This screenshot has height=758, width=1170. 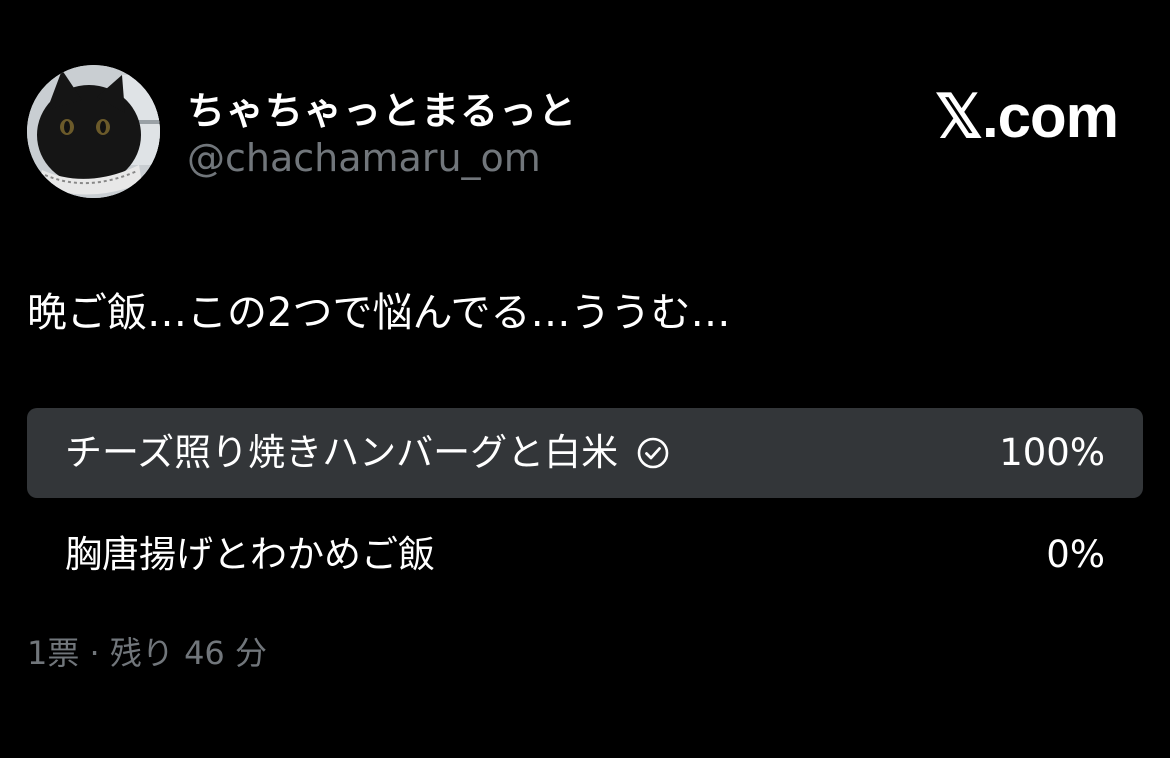 What do you see at coordinates (382, 107) in the screenshot?
I see `author-display-name: ちゃちゃっとまるっと` at bounding box center [382, 107].